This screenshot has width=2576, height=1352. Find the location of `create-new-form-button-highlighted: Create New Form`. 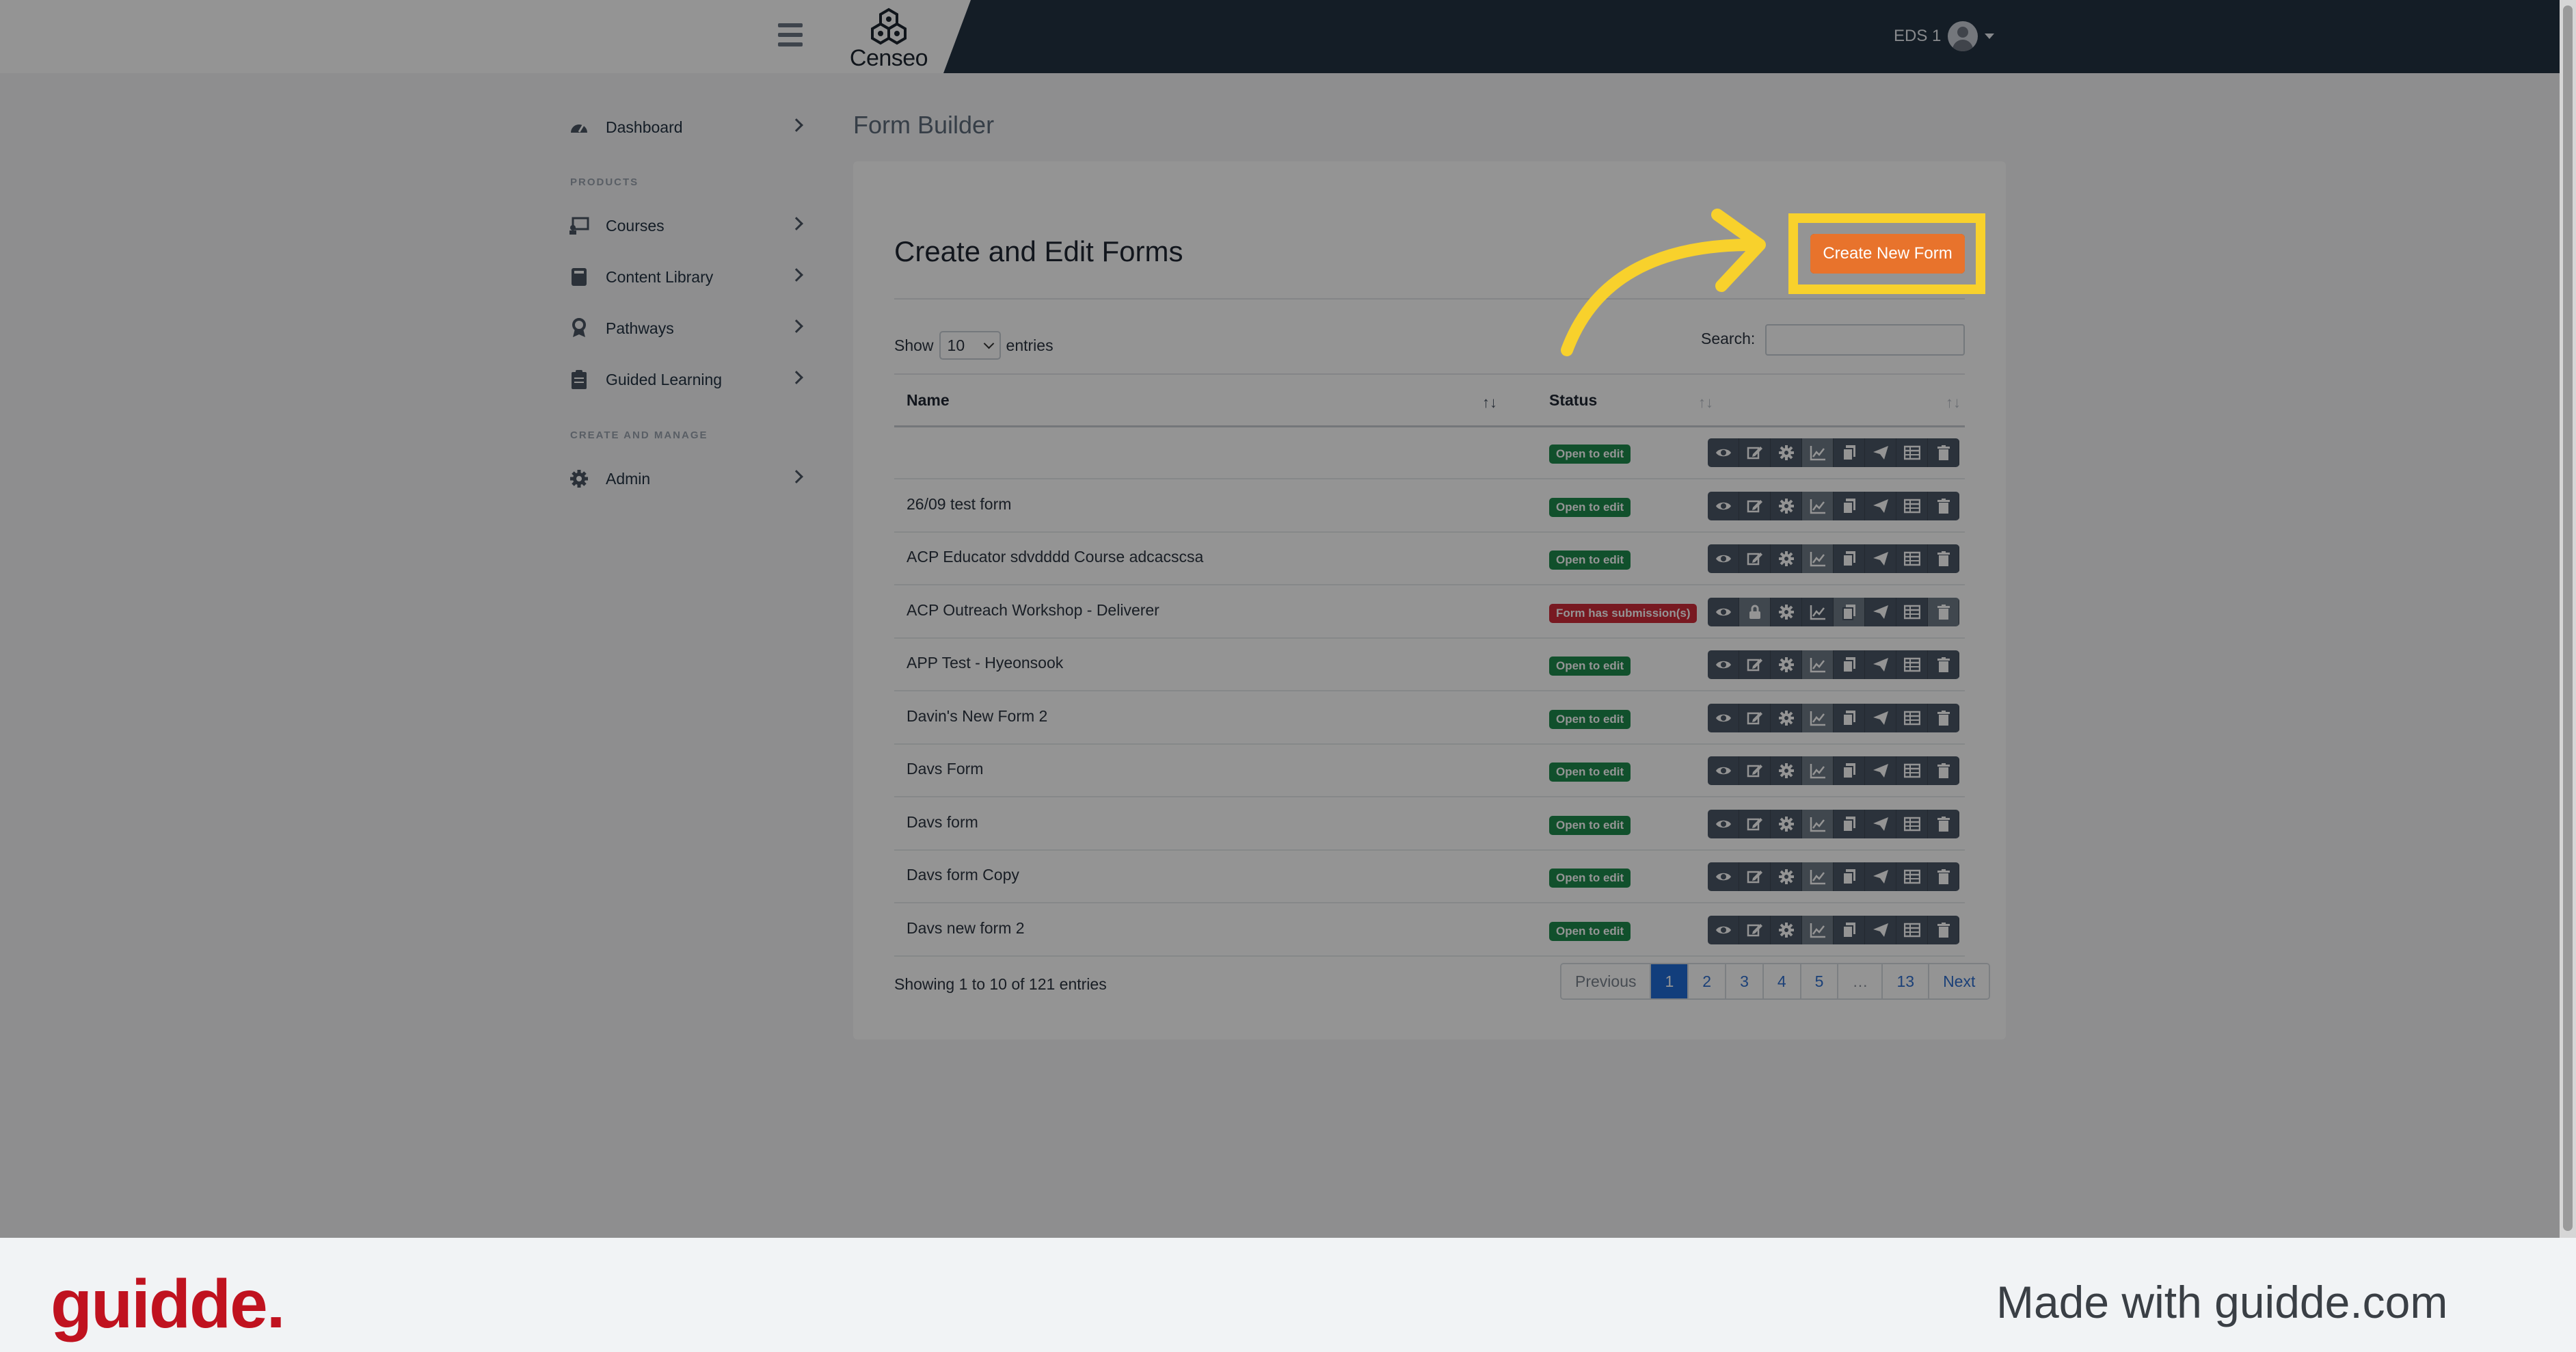

create-new-form-button-highlighted: Create New Form is located at coordinates (1887, 254).